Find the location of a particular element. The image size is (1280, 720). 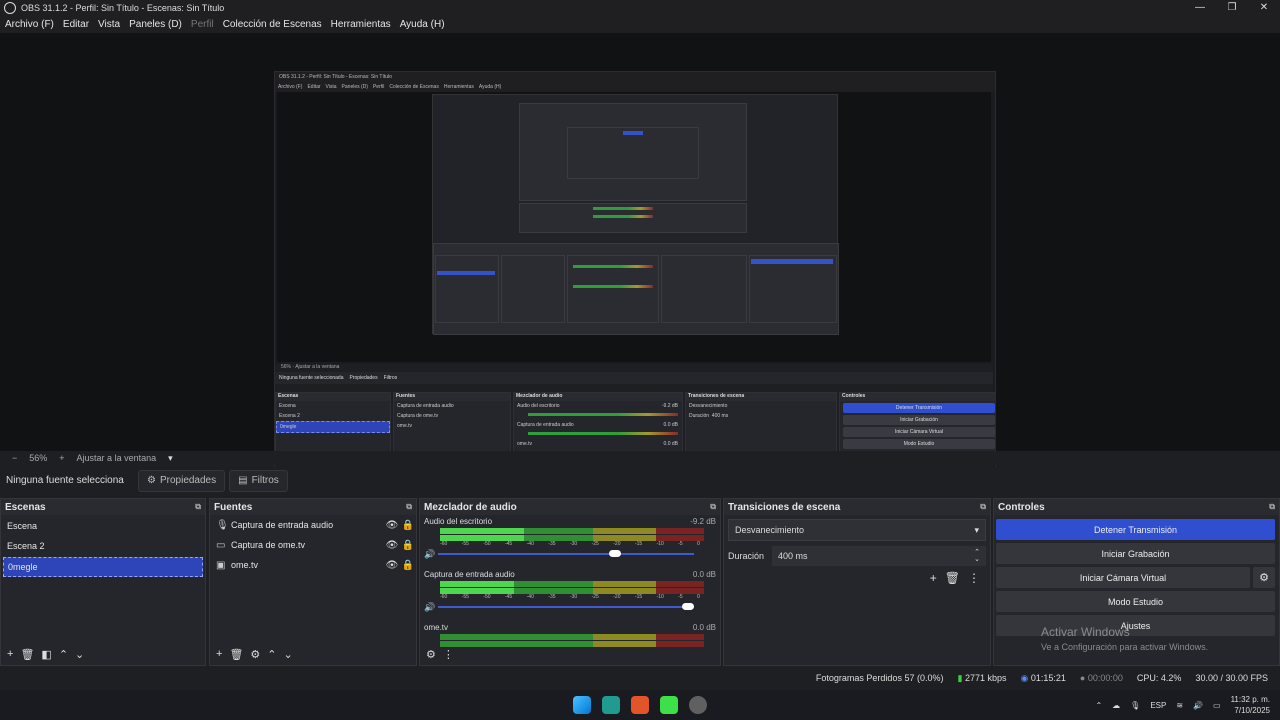

add-scene-icon: + is located at coordinates (10, 654).